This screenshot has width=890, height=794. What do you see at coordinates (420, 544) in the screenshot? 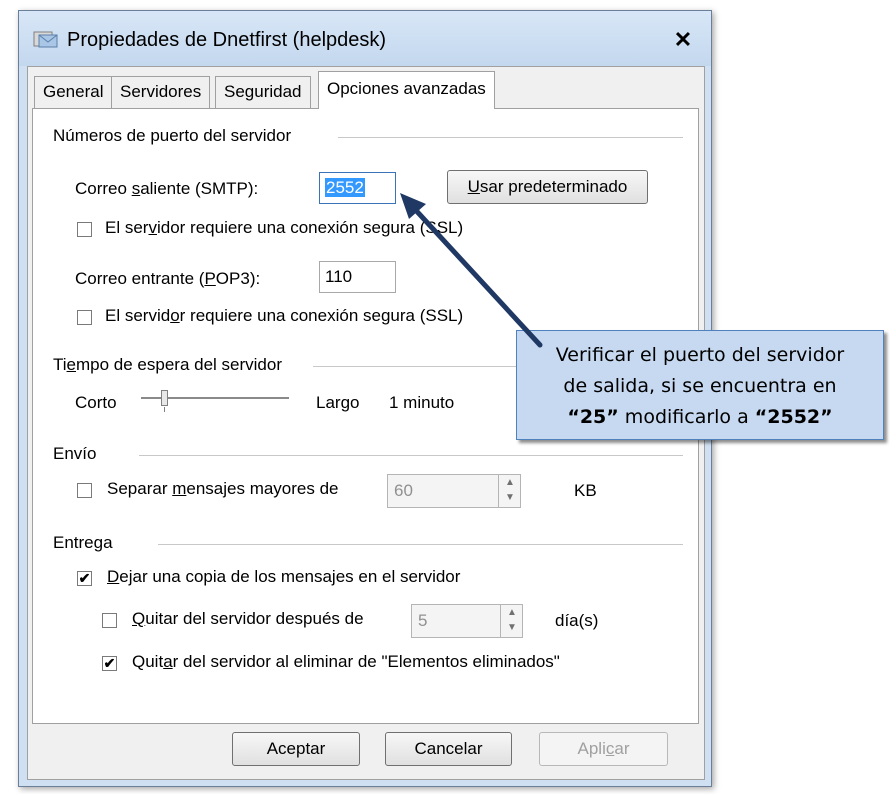
I see `delivery-group-divider` at bounding box center [420, 544].